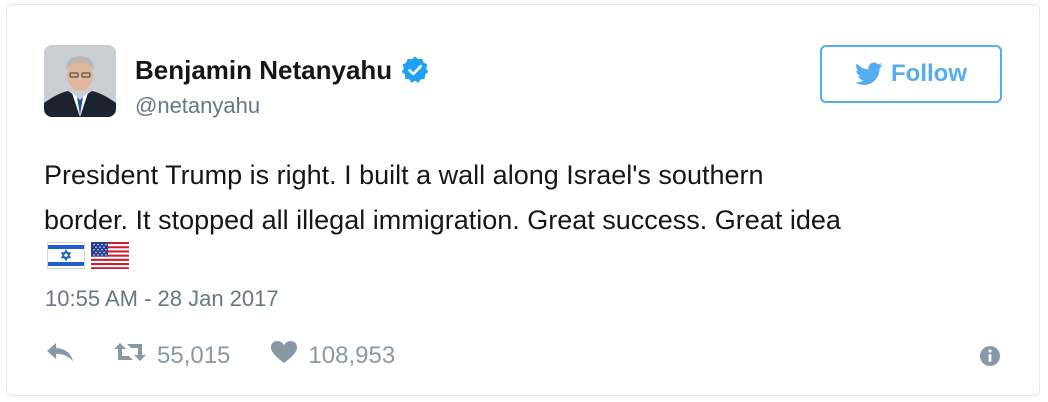 Image resolution: width=1048 pixels, height=402 pixels. Describe the element at coordinates (352, 355) in the screenshot. I see `like-count: 108,953` at that location.